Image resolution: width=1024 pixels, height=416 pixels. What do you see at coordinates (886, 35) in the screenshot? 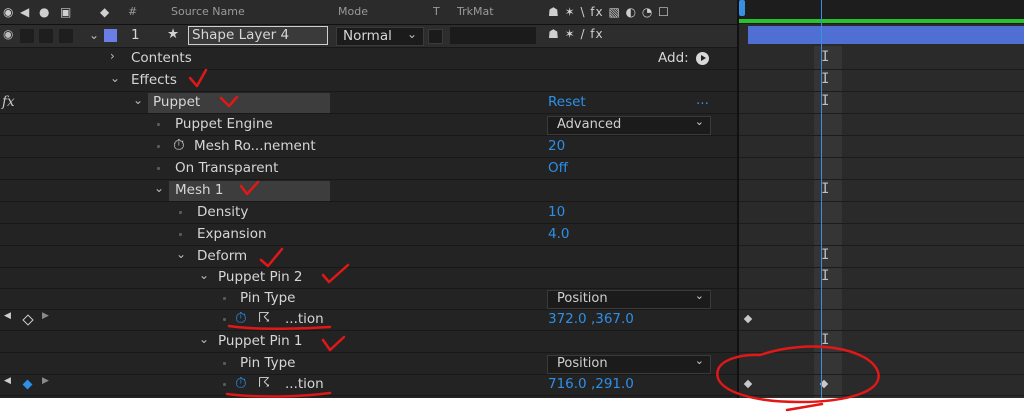
I see `layer-duration-bar` at bounding box center [886, 35].